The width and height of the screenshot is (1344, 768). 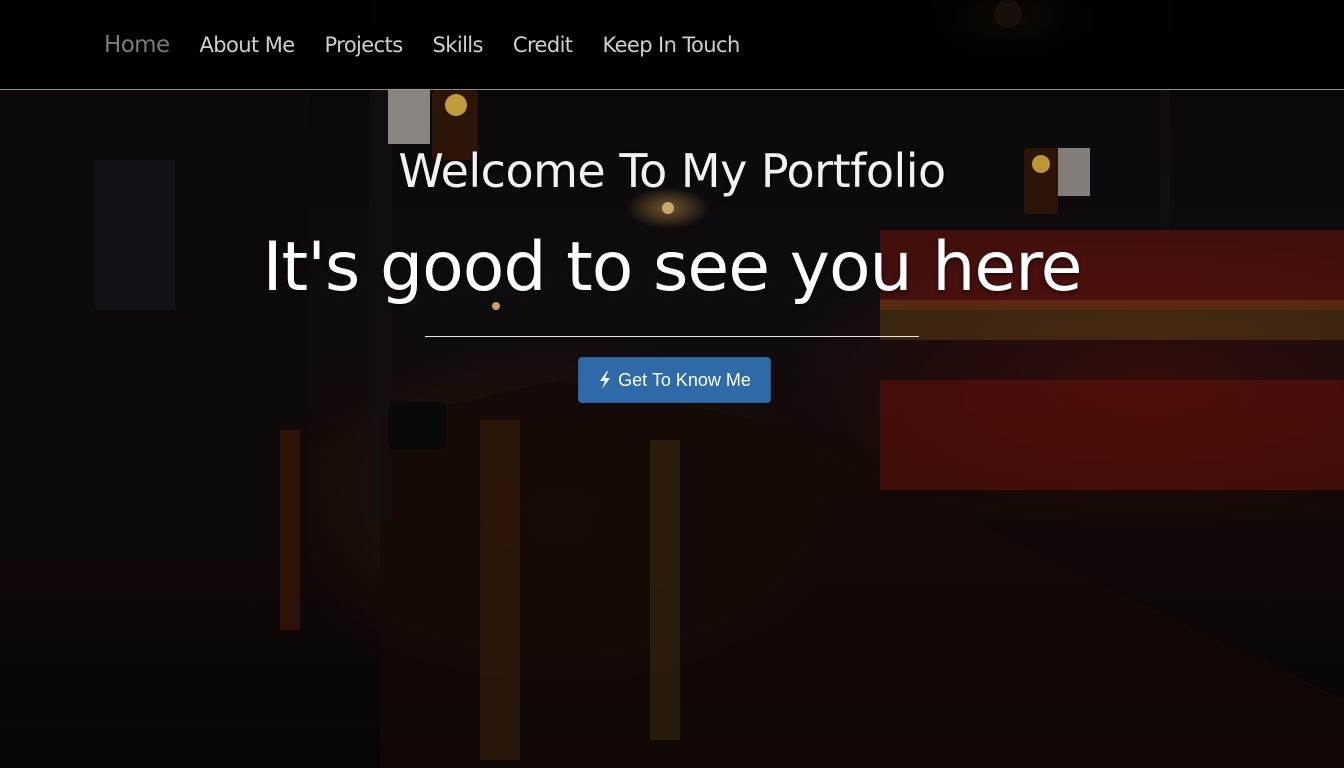 What do you see at coordinates (364, 45) in the screenshot?
I see `nav-item-projects: Projects` at bounding box center [364, 45].